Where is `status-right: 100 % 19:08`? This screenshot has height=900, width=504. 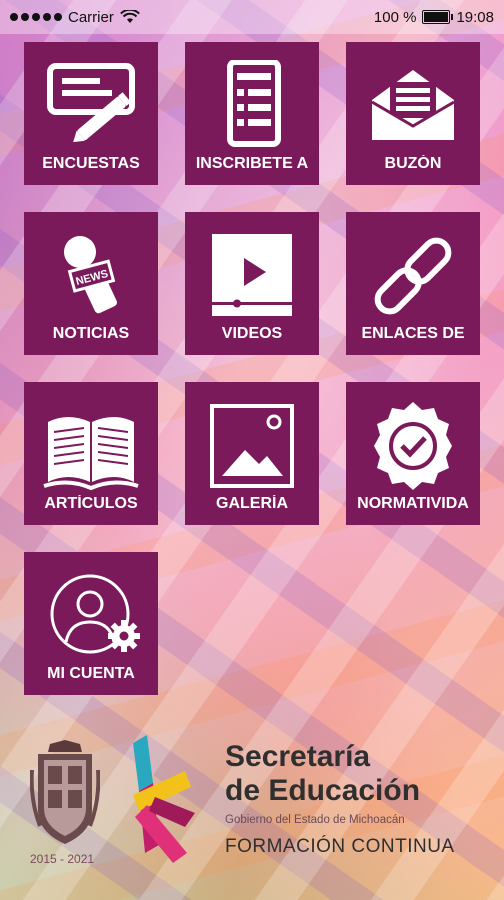 status-right: 100 % 19:08 is located at coordinates (439, 17).